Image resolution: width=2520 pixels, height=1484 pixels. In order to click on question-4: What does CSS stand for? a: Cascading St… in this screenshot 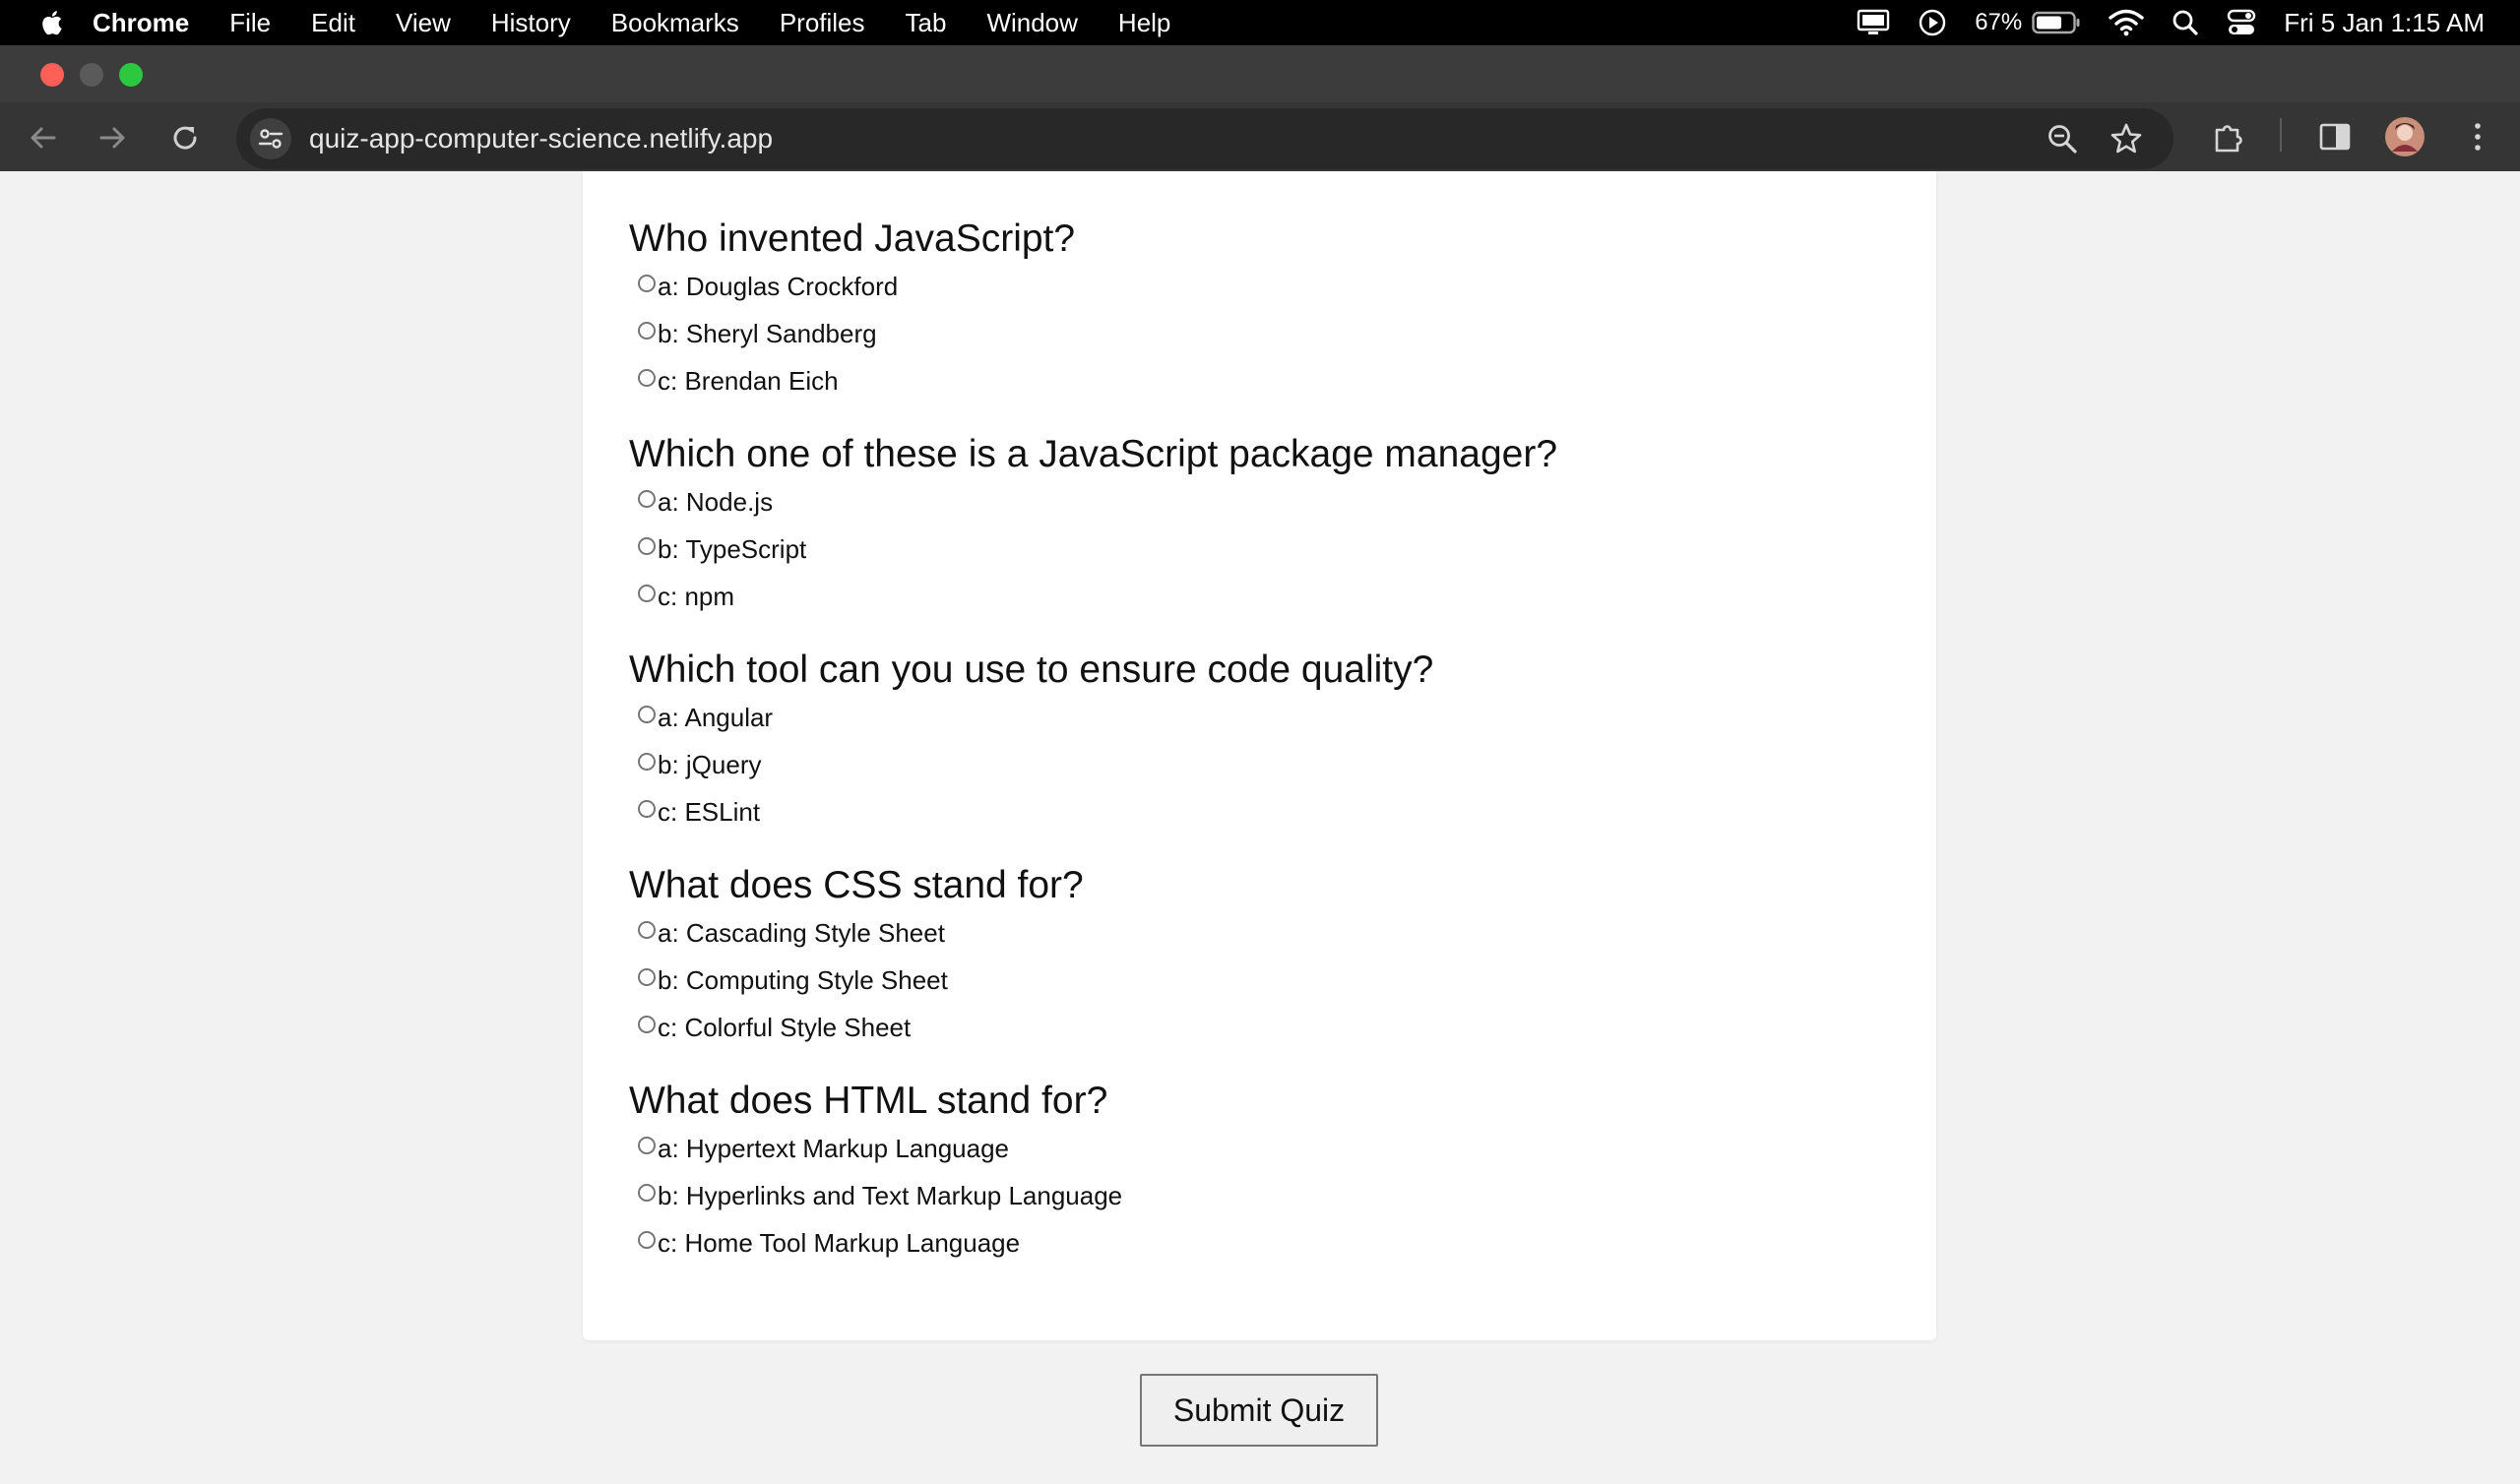, I will do `click(1269, 957)`.